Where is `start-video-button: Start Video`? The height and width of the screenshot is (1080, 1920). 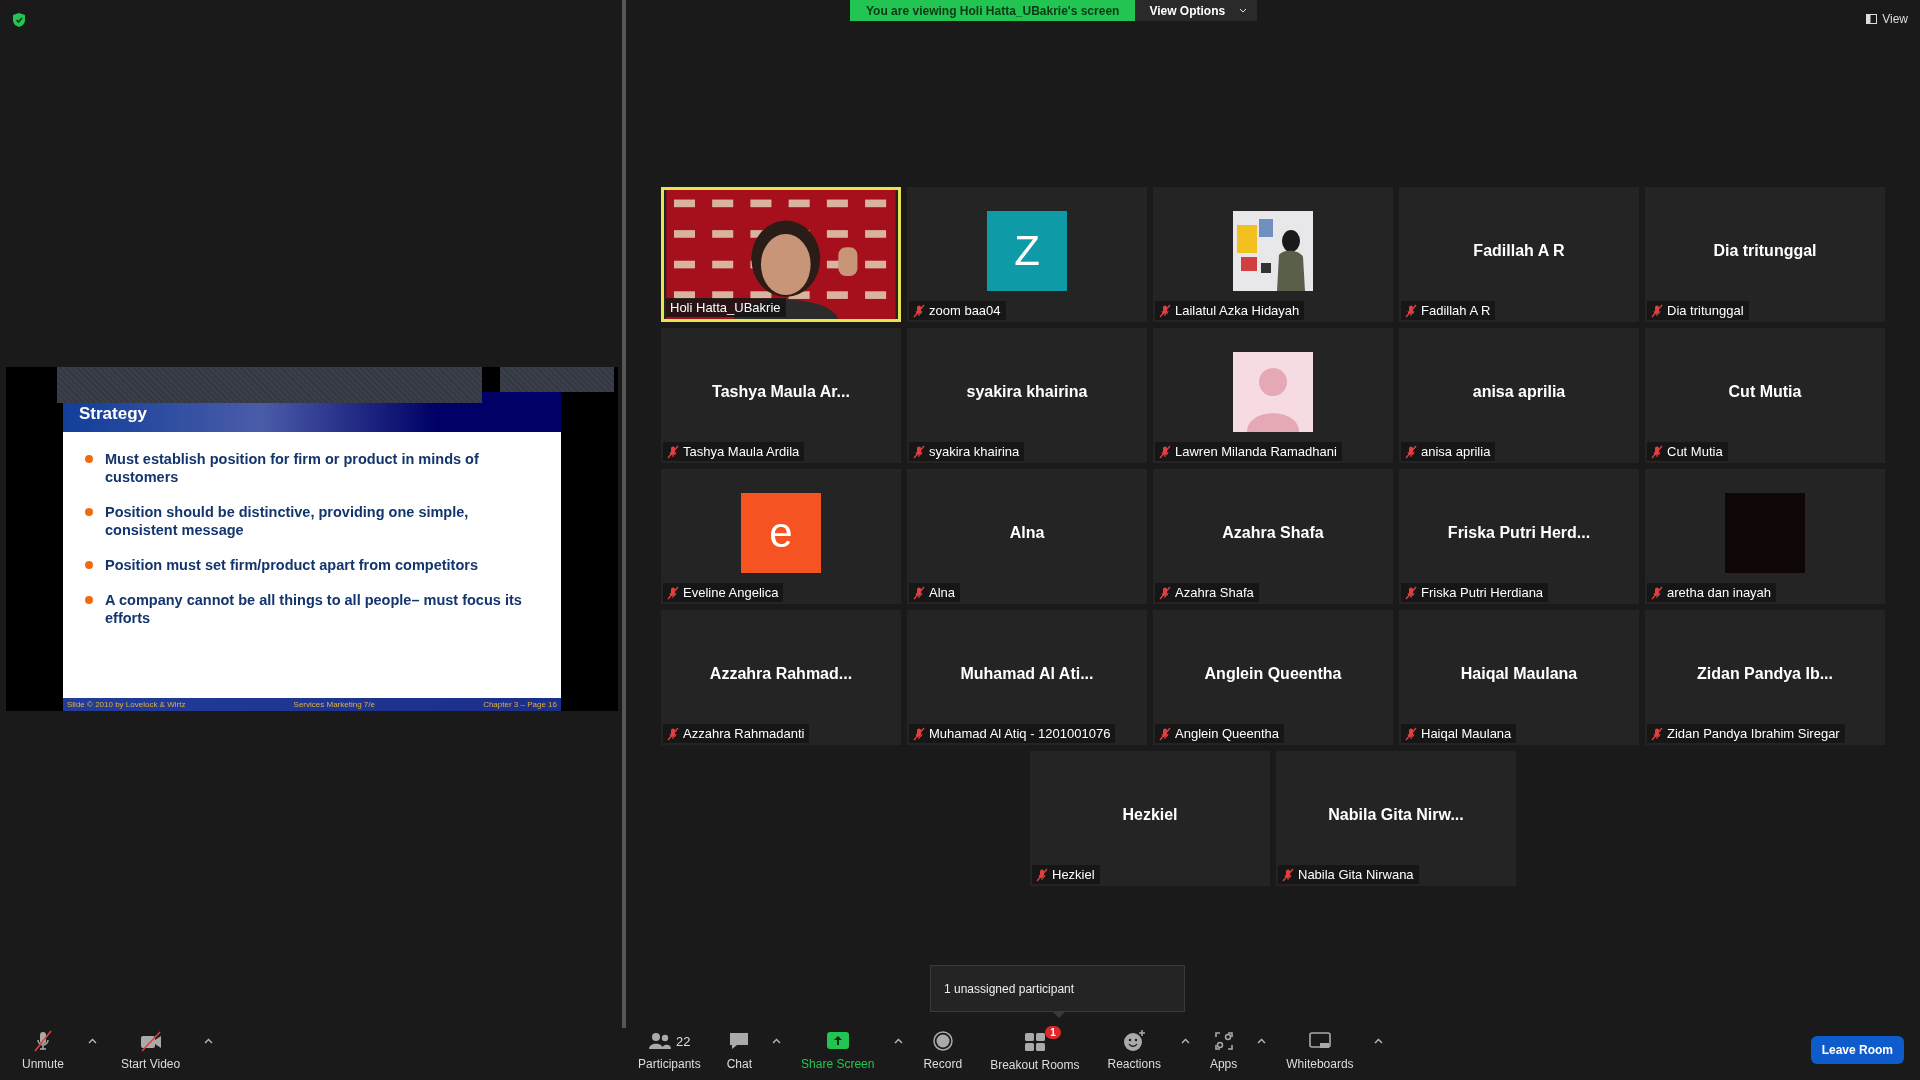
start-video-button: Start Video is located at coordinates (151, 1050).